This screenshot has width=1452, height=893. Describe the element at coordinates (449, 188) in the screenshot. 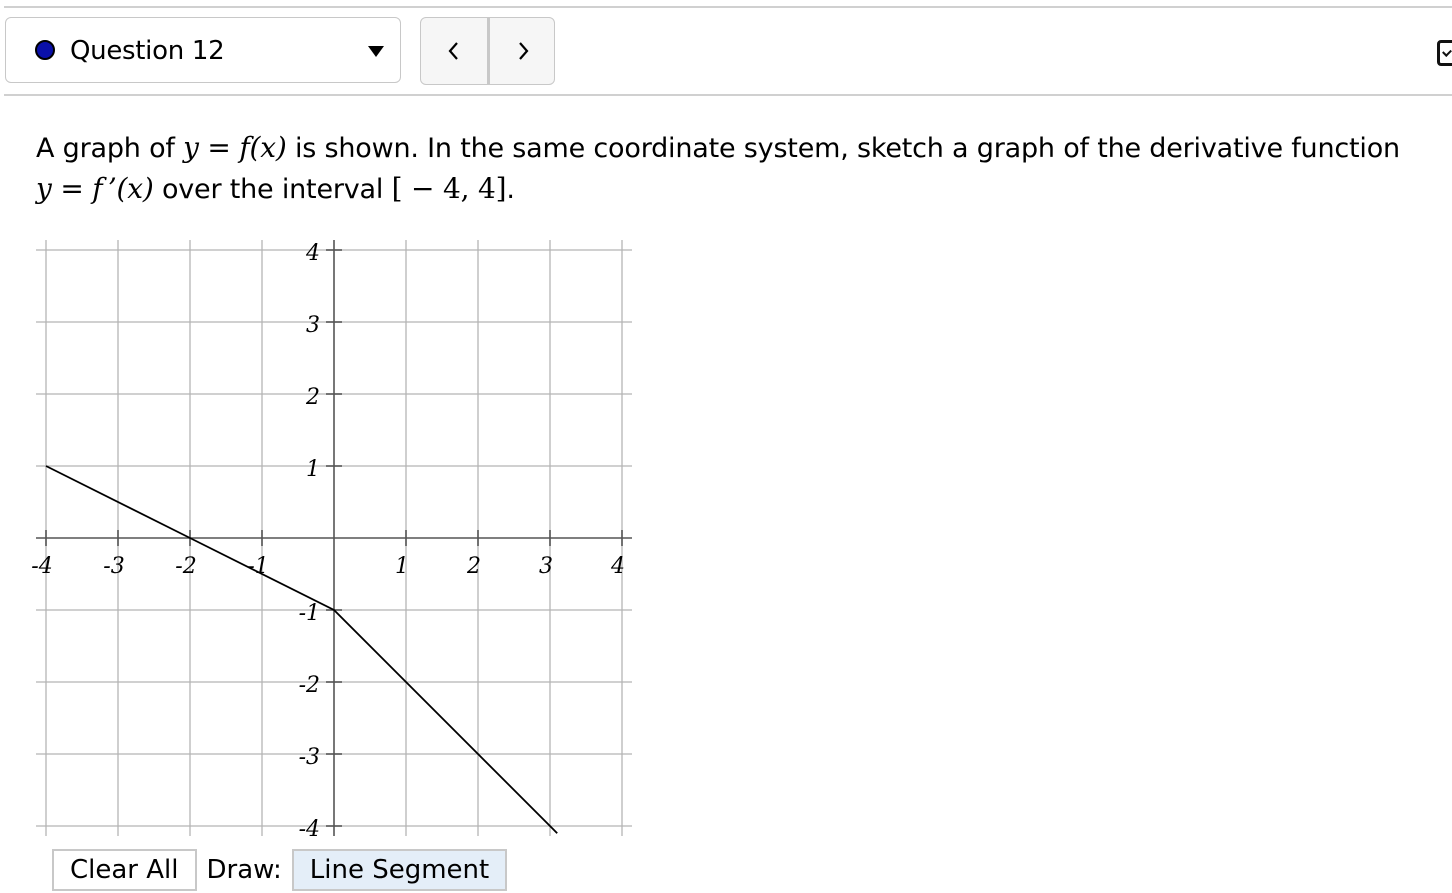

I see `math-interval: [ − 4, 4]` at that location.